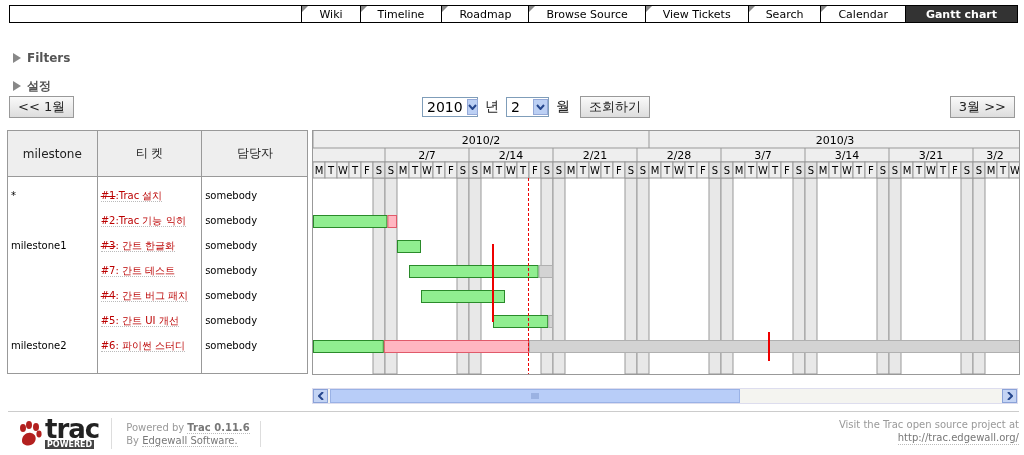 This screenshot has width=1024, height=455. Describe the element at coordinates (190, 440) in the screenshot. I see `vendor-link: Edgewall Software.` at that location.